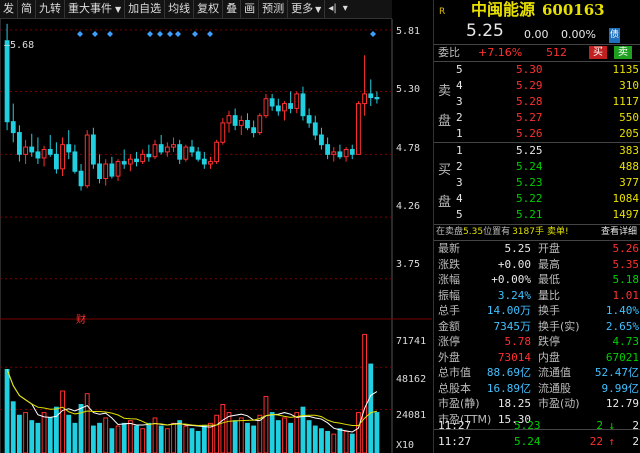  I want to click on stat-value: 73014, so click(514, 357).